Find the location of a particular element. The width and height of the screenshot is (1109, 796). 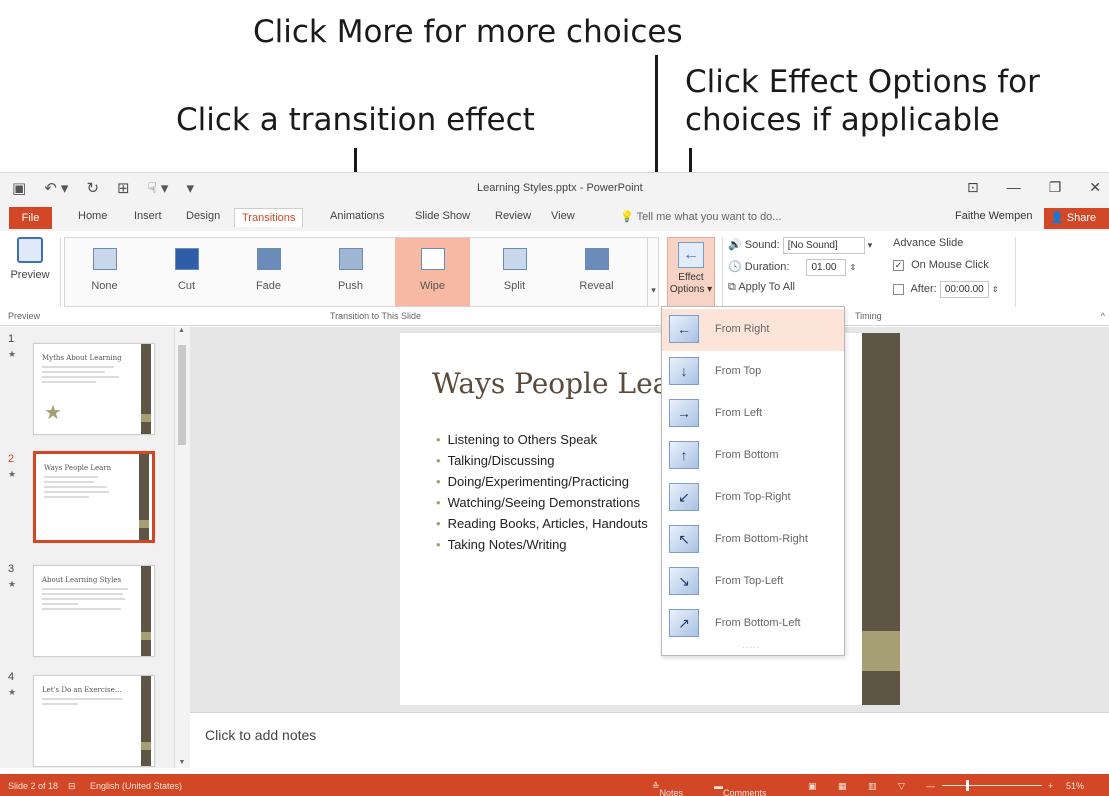

zoom-slider is located at coordinates (992, 785).